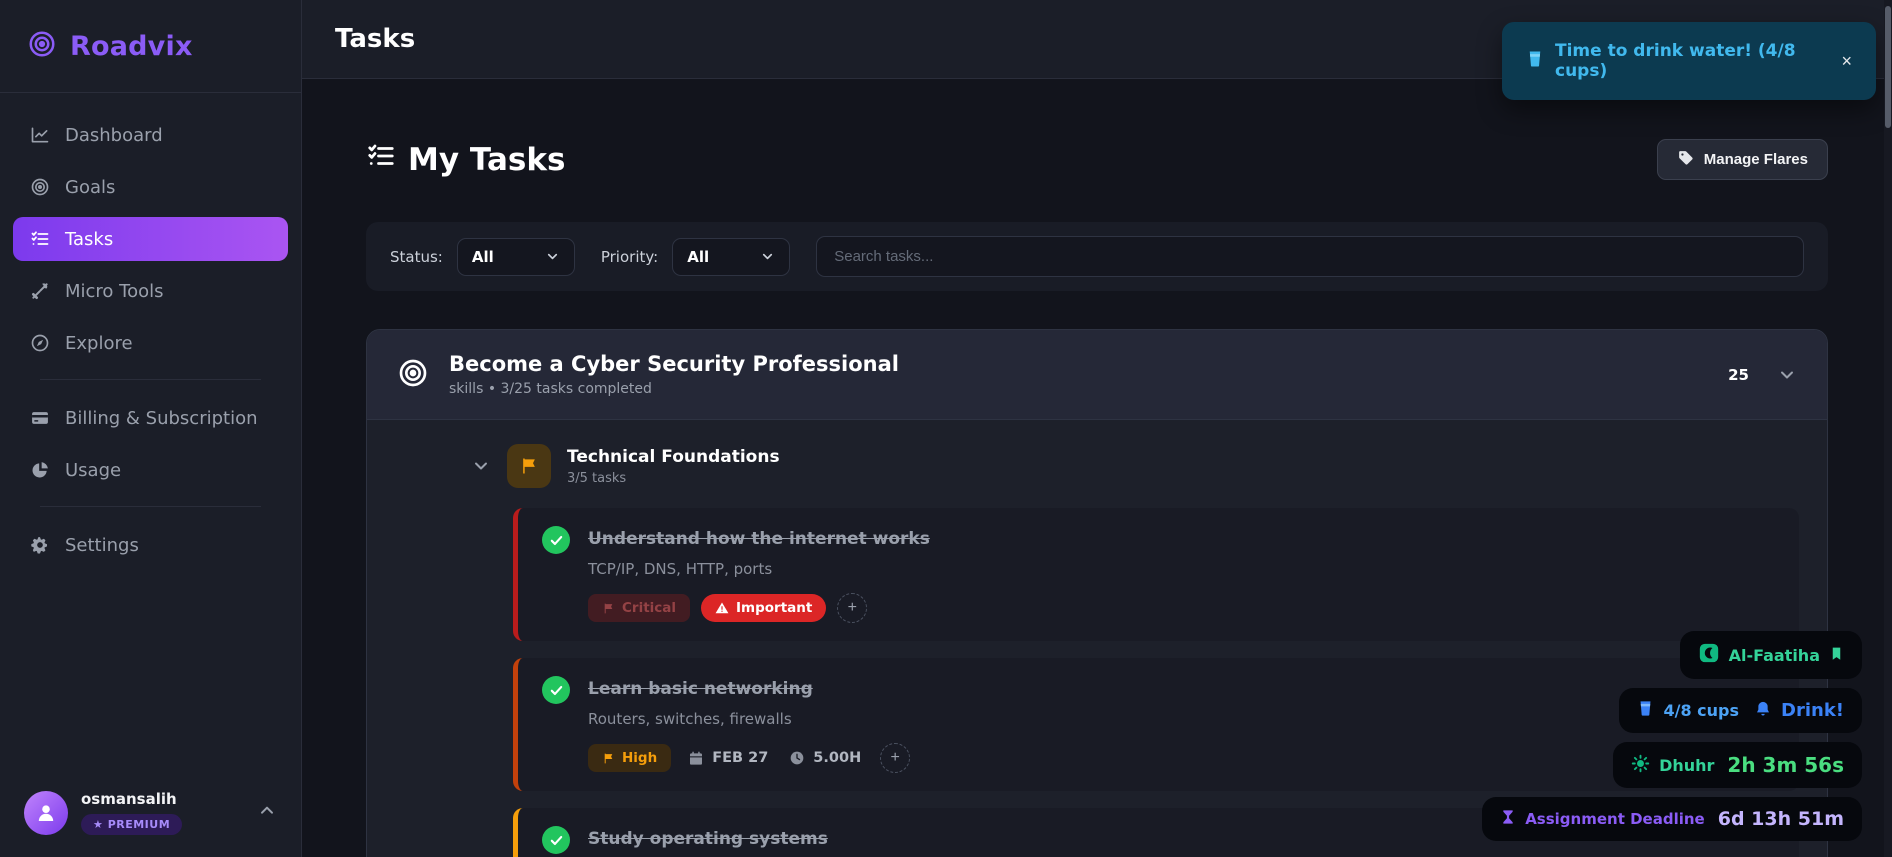 The width and height of the screenshot is (1892, 857). Describe the element at coordinates (150, 135) in the screenshot. I see `sidebar-item-dashboard: Dashboard` at that location.